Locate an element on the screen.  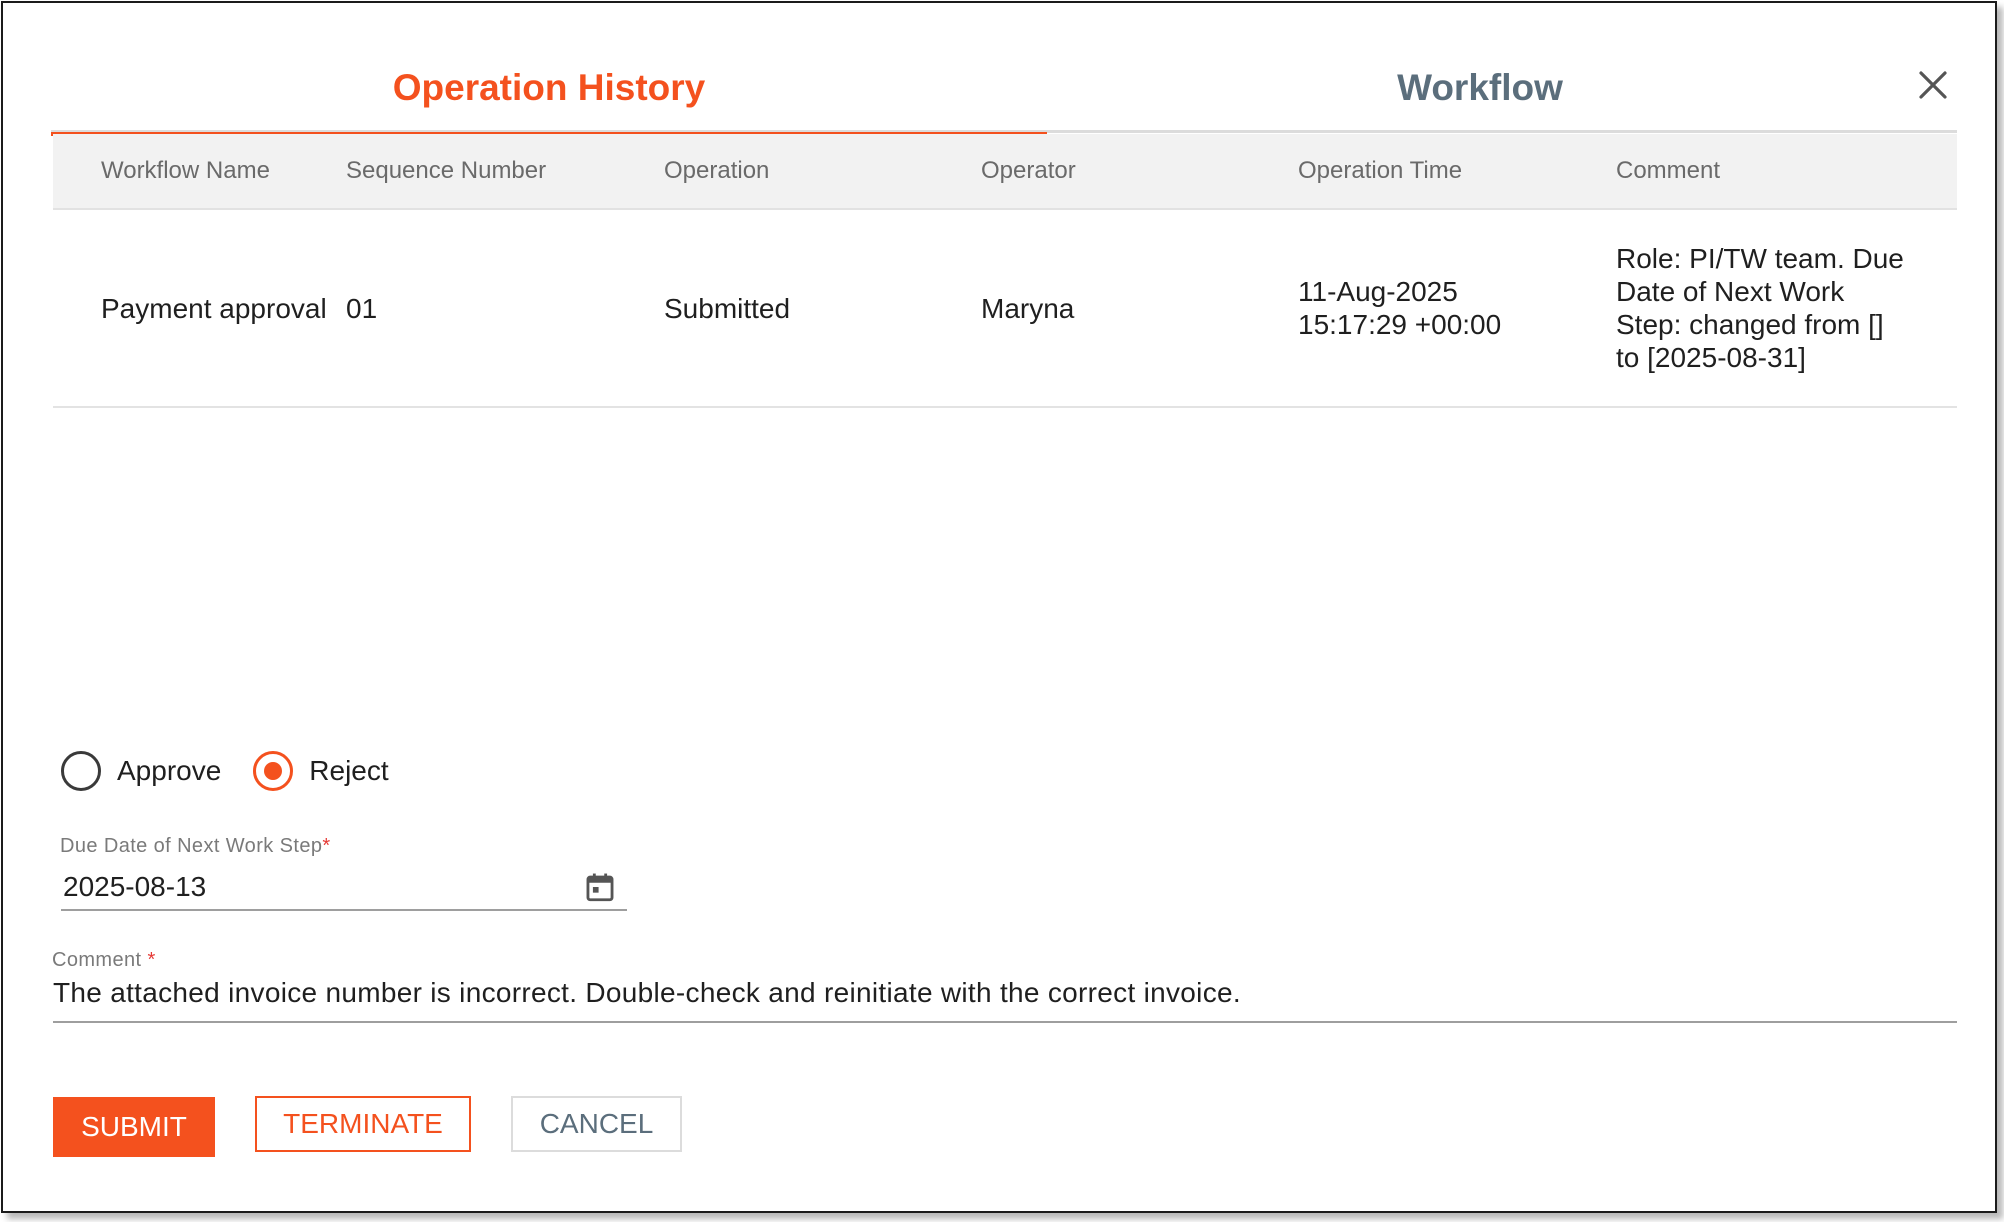
comment-label: Comment * is located at coordinates (104, 960).